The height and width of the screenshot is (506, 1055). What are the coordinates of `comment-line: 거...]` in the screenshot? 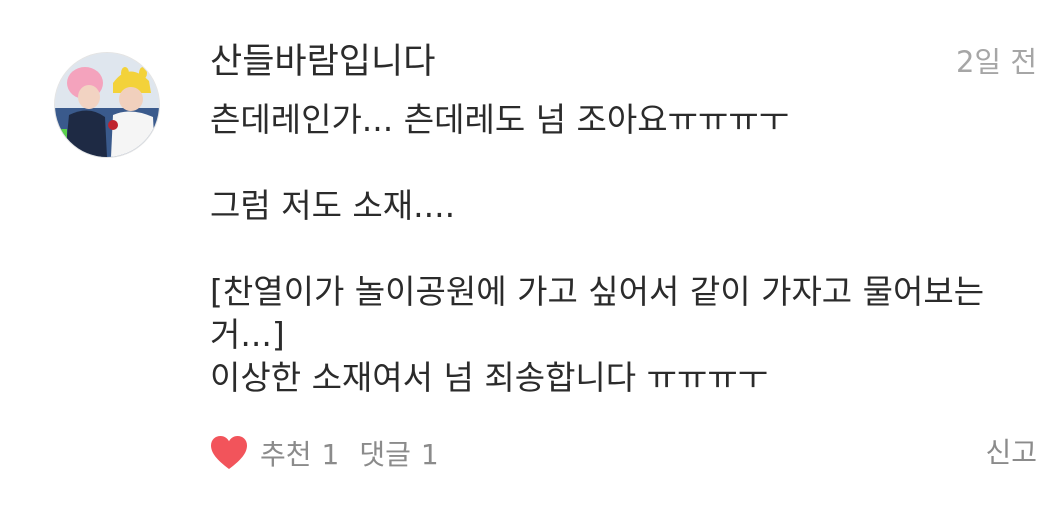 It's located at (247, 334).